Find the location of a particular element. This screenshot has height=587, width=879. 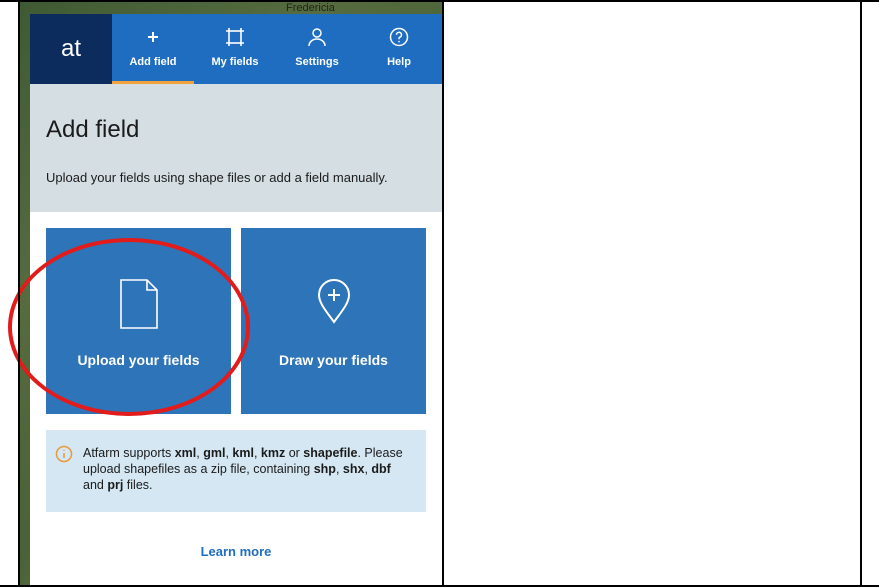

nav-item-my-fields: My fields is located at coordinates (235, 49).